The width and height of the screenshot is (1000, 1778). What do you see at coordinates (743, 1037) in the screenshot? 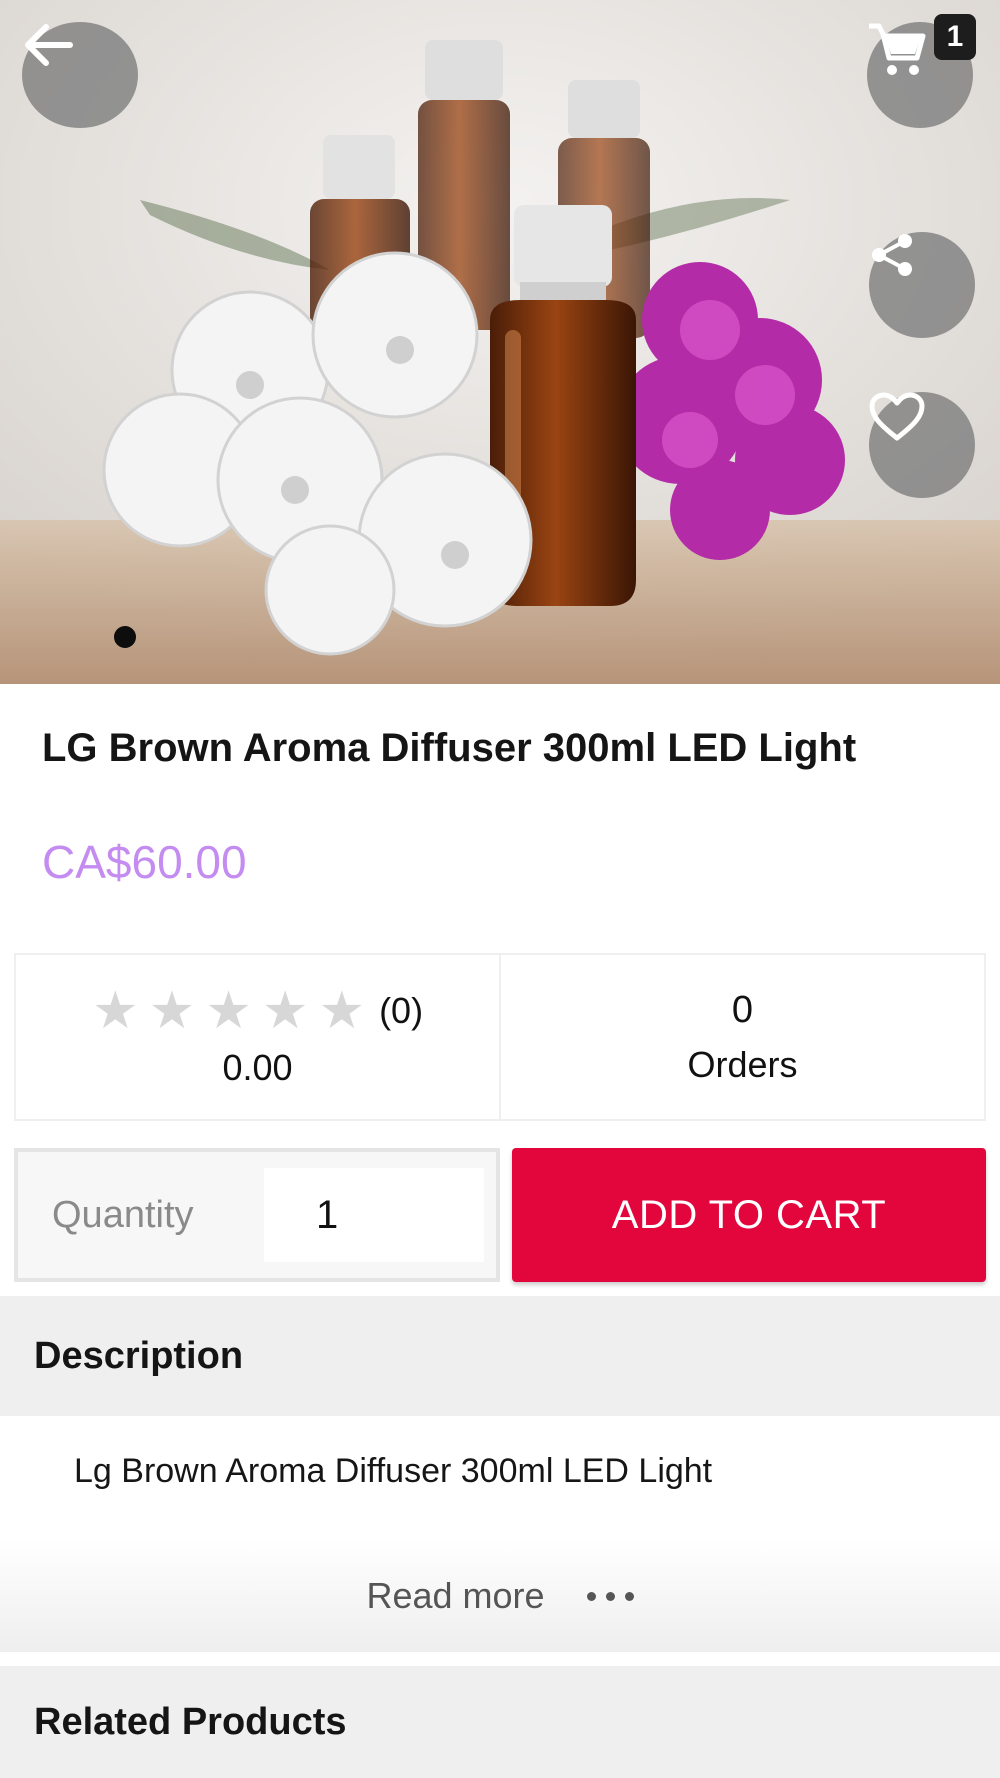
I see `orders-box: 0 Orders` at bounding box center [743, 1037].